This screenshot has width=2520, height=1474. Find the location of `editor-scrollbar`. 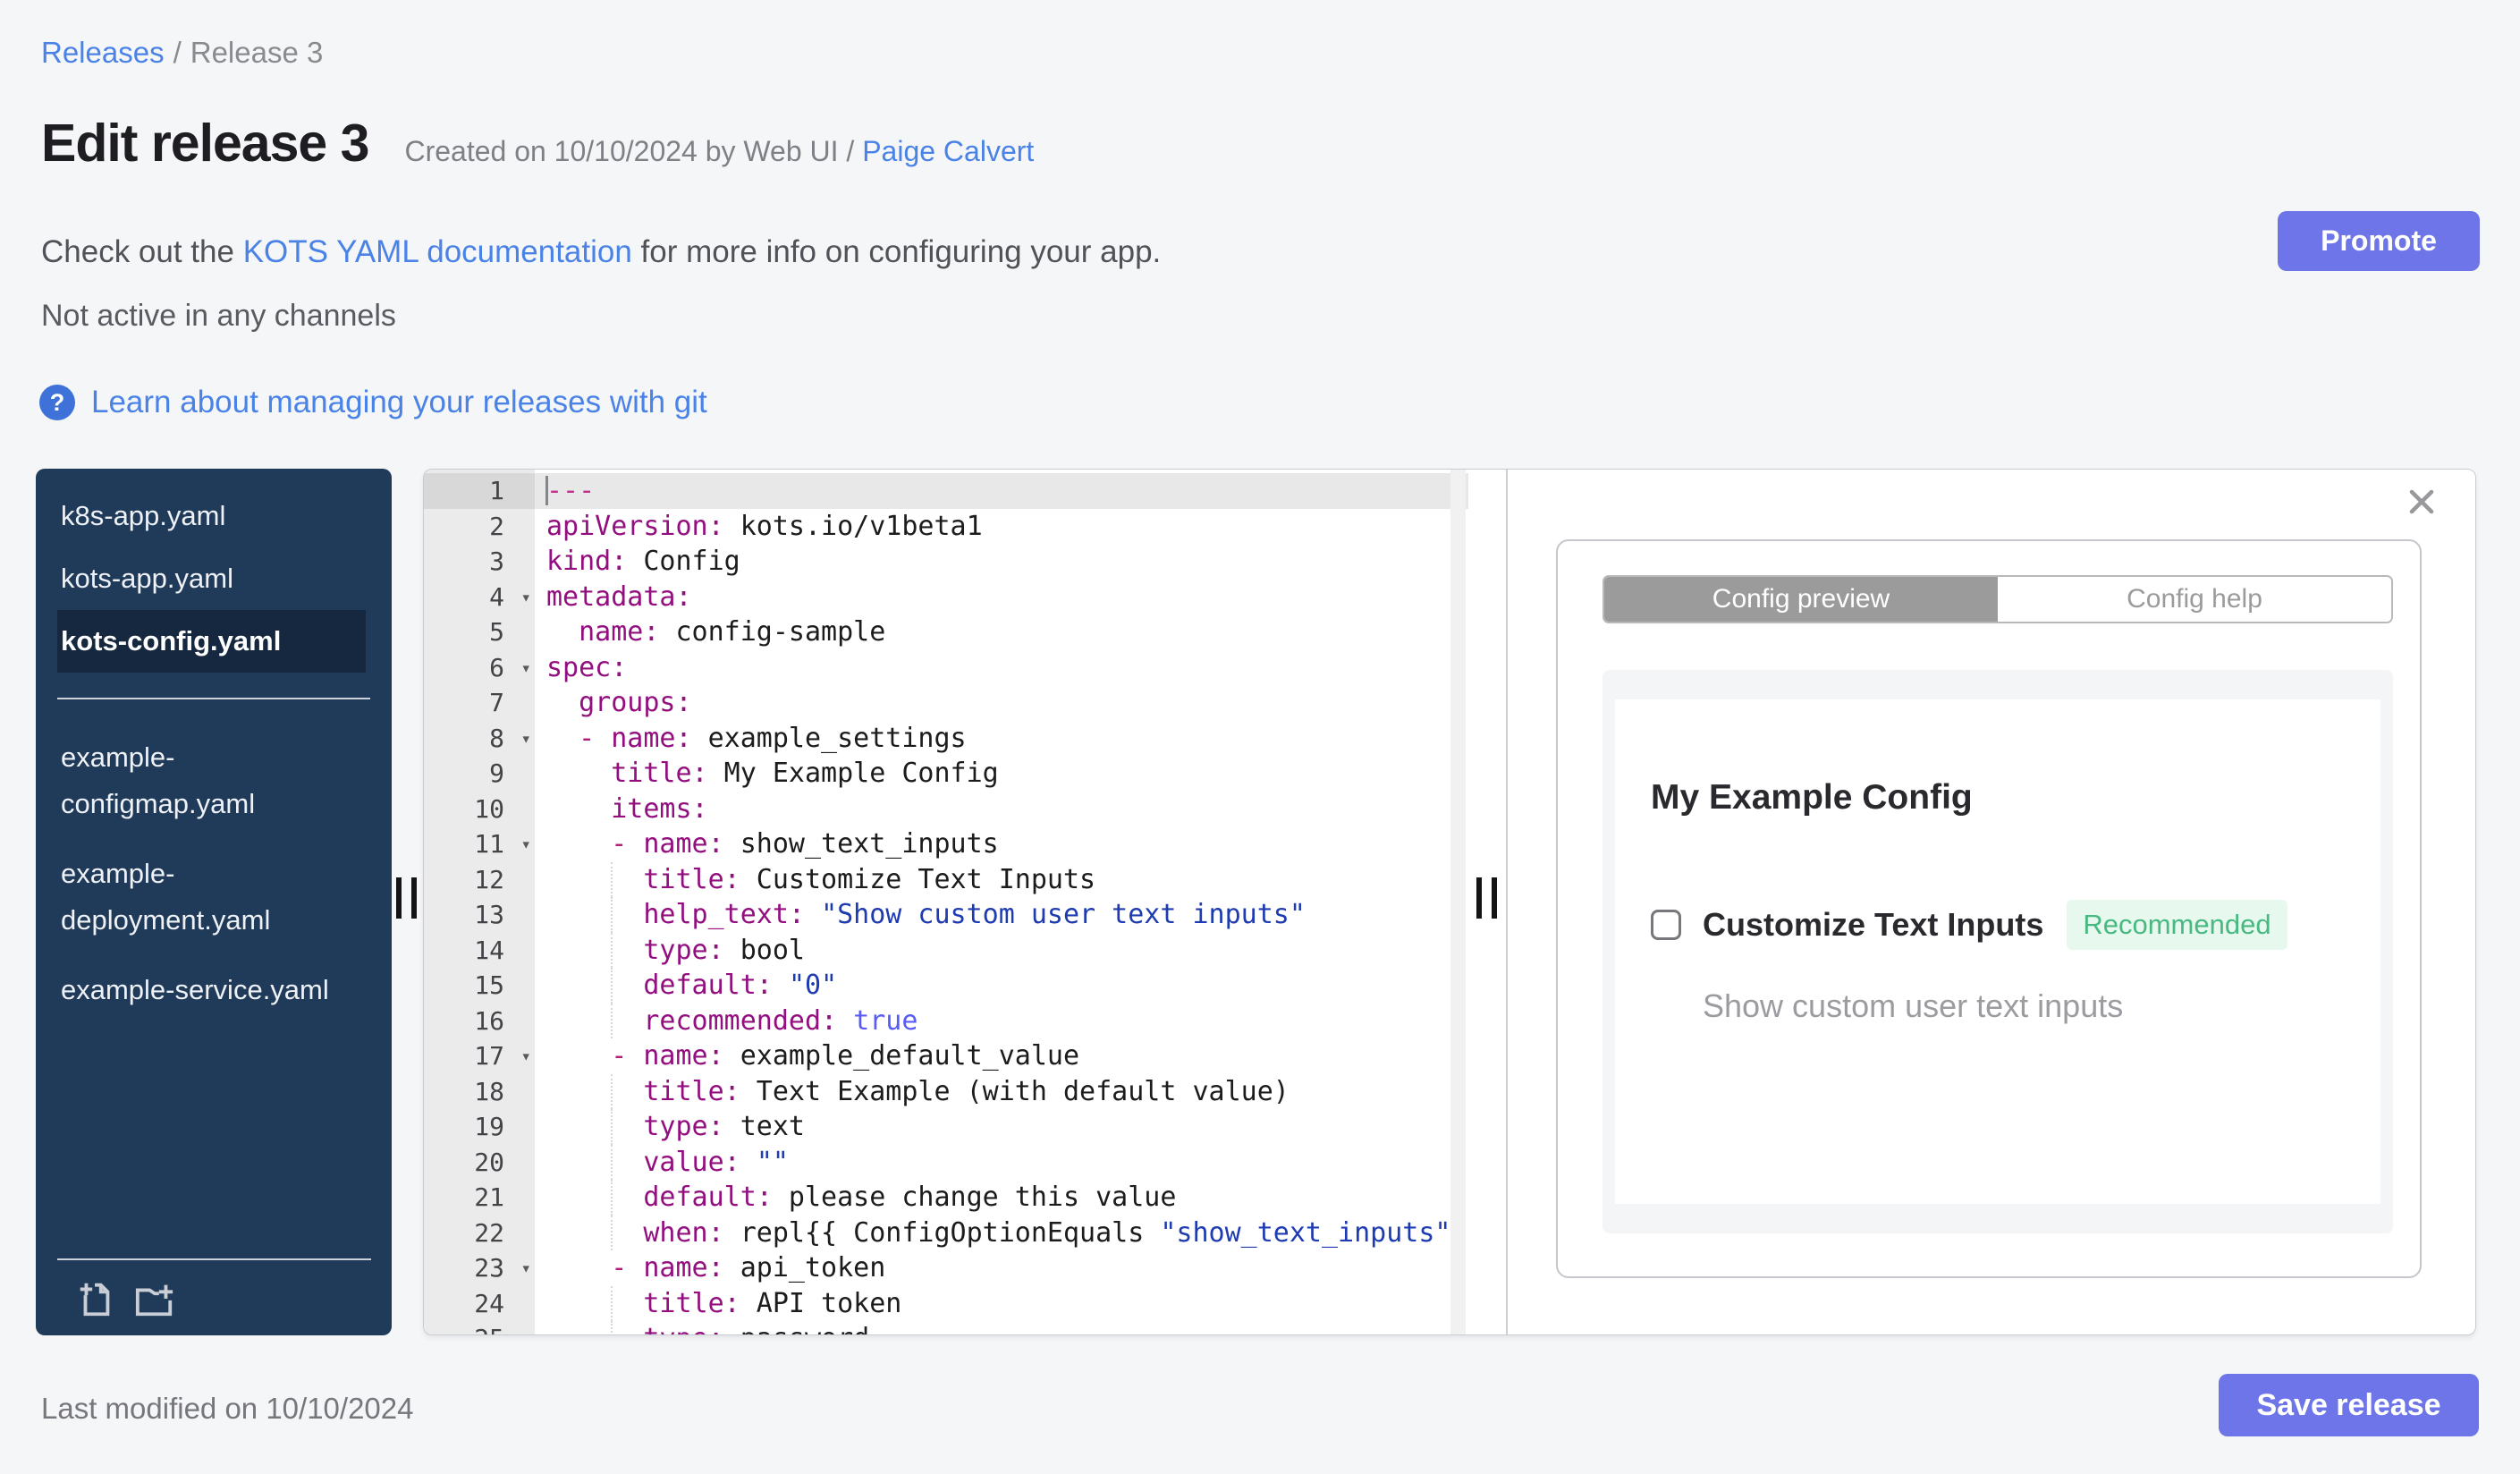

editor-scrollbar is located at coordinates (1458, 902).